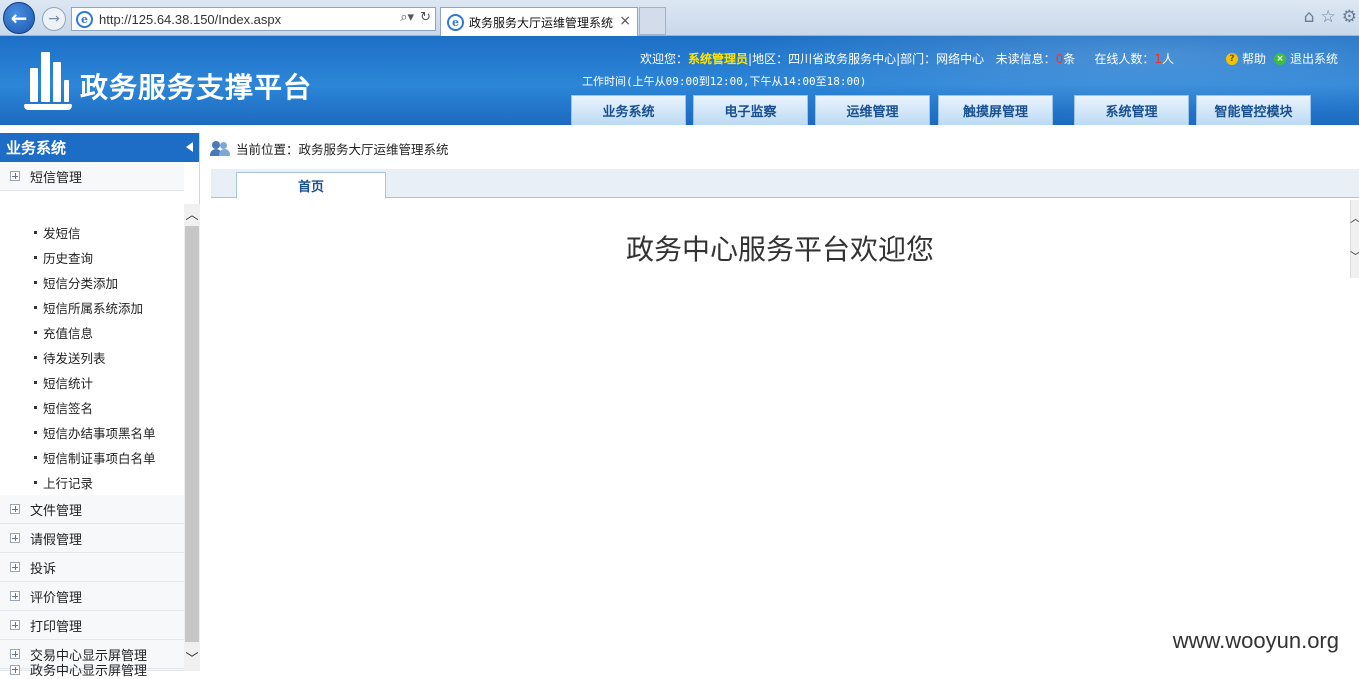 This screenshot has height=679, width=1359. I want to click on search-icon: ⌕▾, so click(407, 17).